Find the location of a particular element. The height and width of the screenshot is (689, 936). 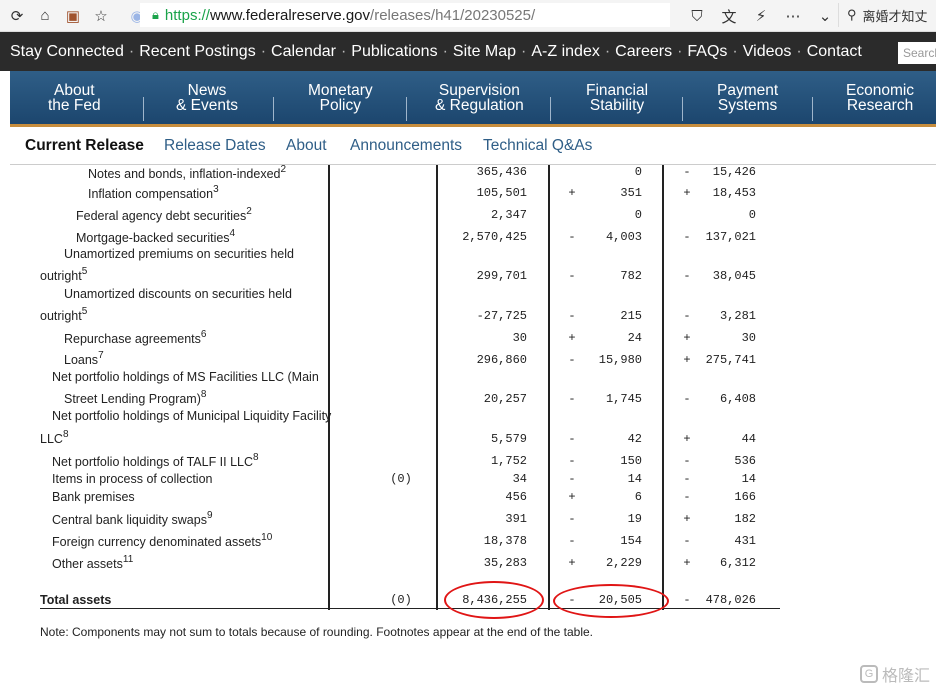

row-value: 35,283 is located at coordinates (505, 563).